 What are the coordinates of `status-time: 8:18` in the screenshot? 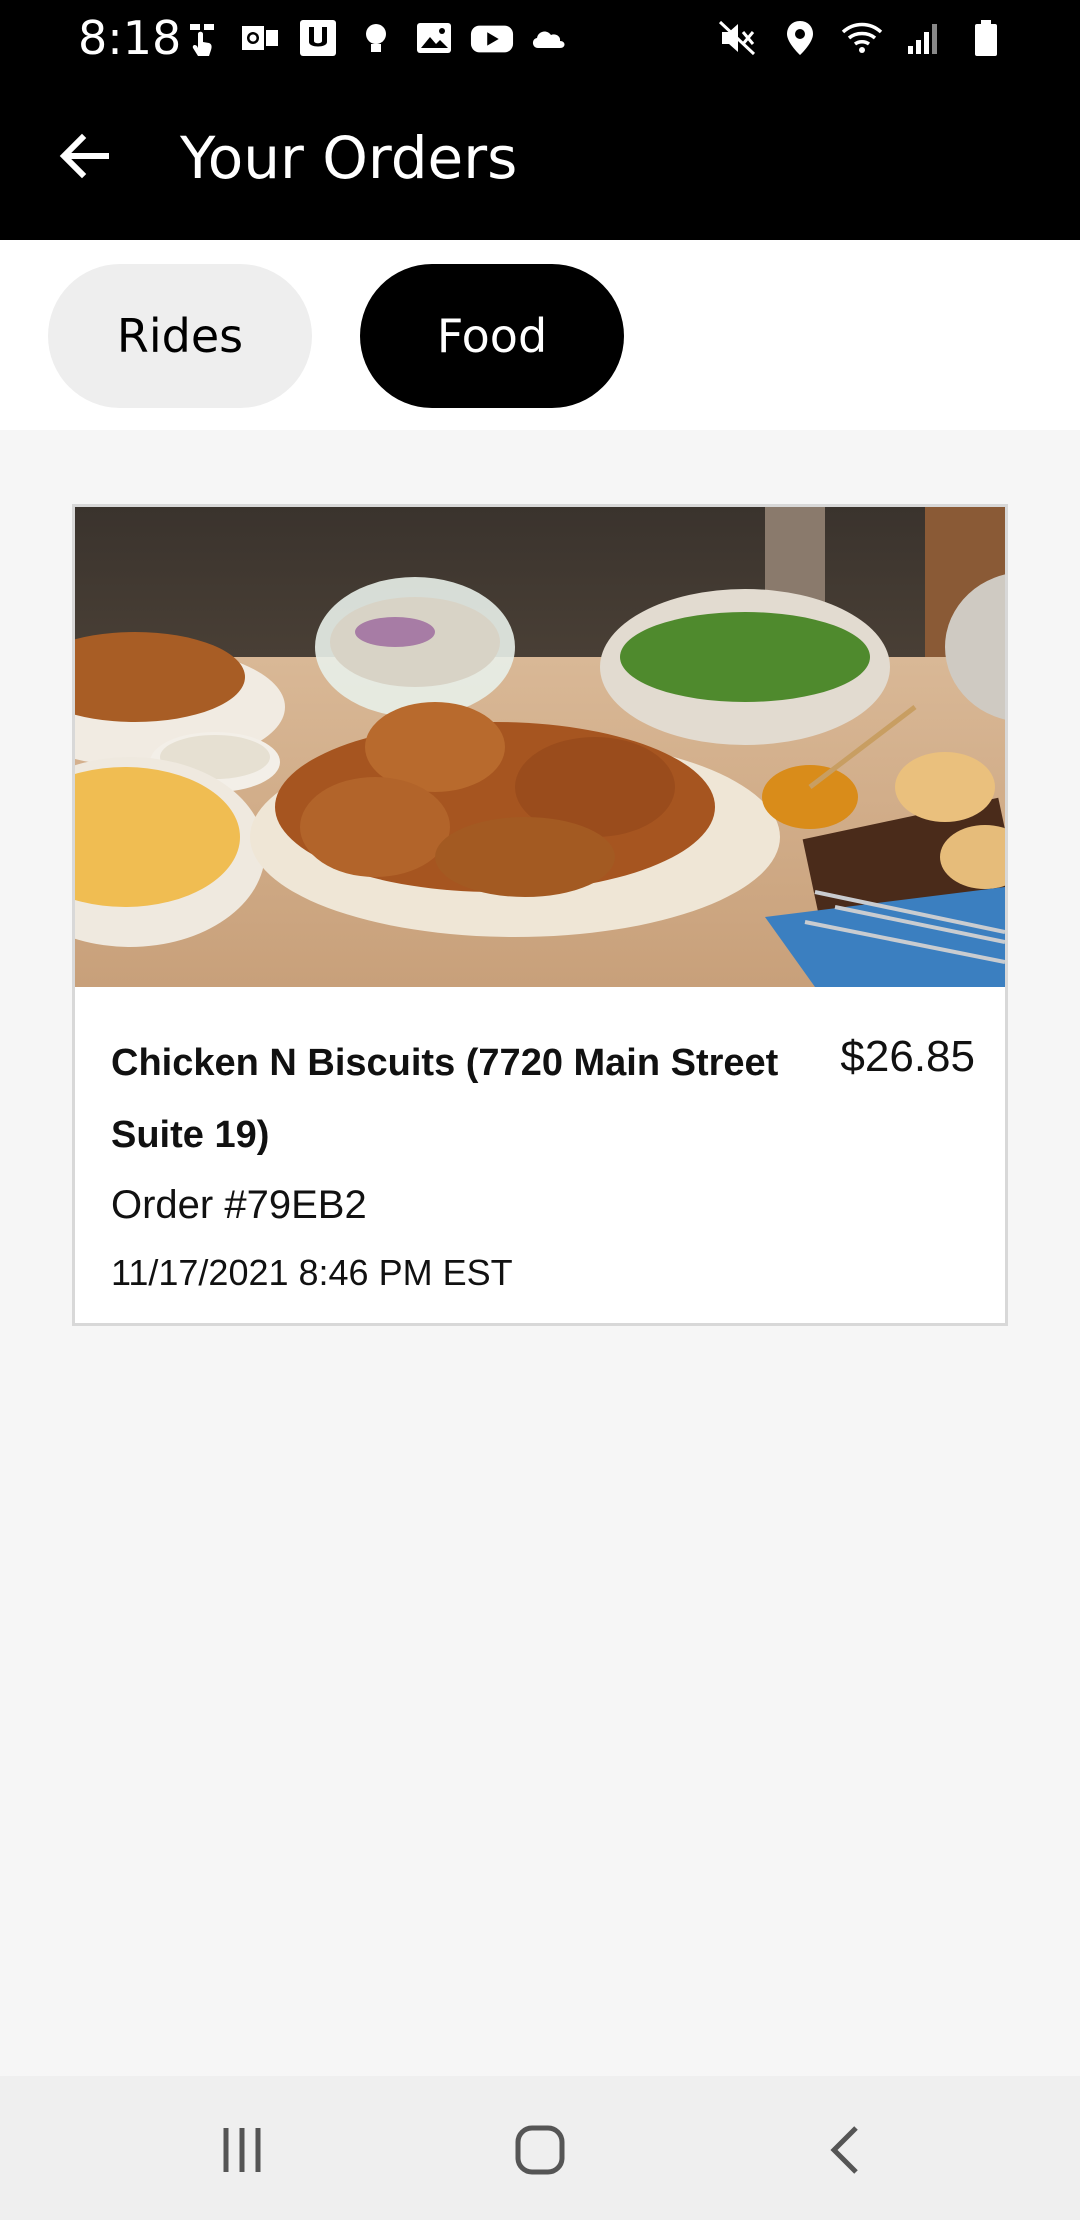 It's located at (130, 38).